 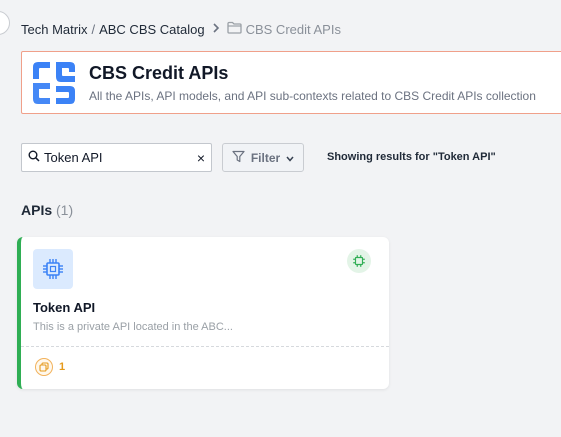 What do you see at coordinates (120, 157) in the screenshot?
I see `search-input` at bounding box center [120, 157].